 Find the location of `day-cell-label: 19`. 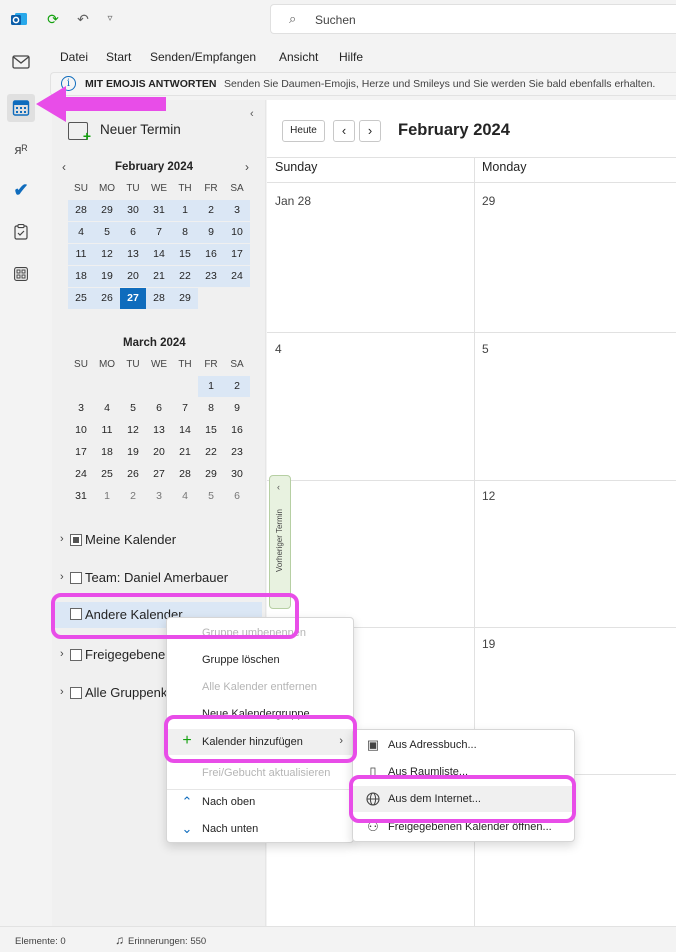

day-cell-label: 19 is located at coordinates (488, 644).